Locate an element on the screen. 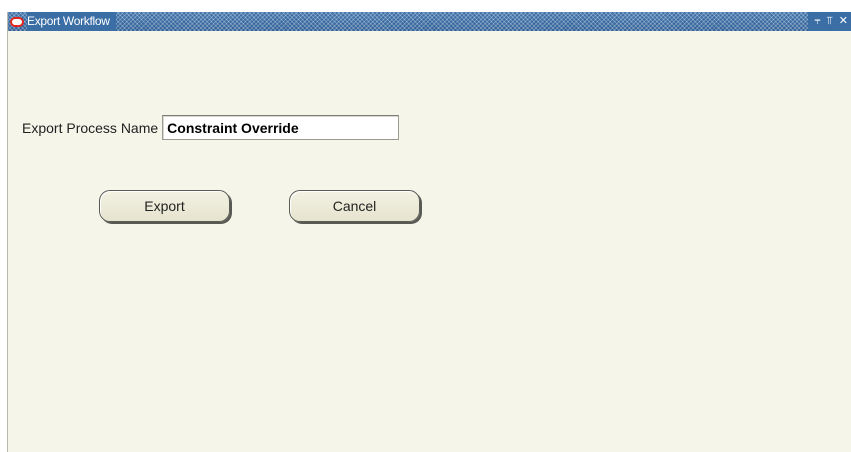 This screenshot has height=452, width=851. process-name-input is located at coordinates (281, 127).